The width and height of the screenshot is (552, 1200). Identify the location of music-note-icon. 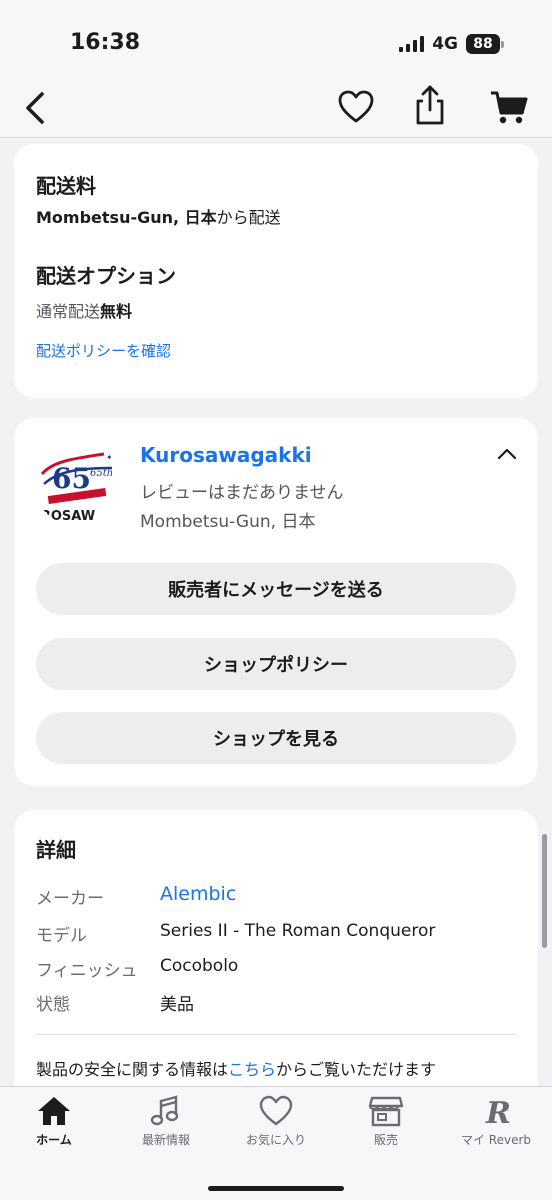
(164, 1110).